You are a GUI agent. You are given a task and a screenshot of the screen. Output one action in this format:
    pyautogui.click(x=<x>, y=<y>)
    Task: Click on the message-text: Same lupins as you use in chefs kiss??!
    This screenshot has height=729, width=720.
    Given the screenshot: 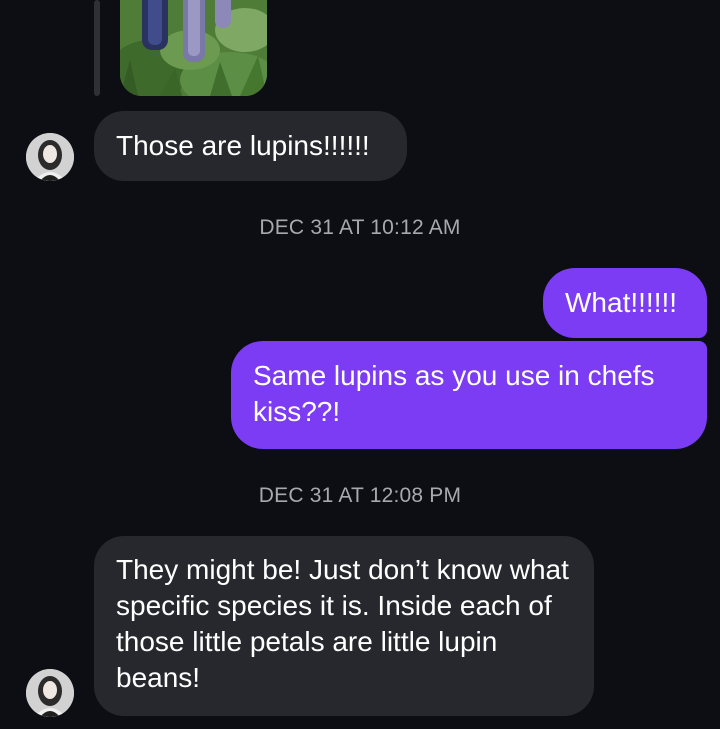 What is the action you would take?
    pyautogui.click(x=454, y=393)
    